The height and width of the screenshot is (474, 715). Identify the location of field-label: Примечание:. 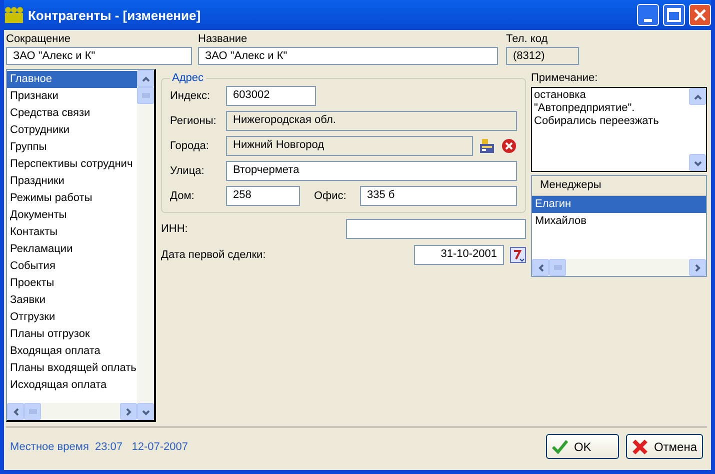
(565, 78).